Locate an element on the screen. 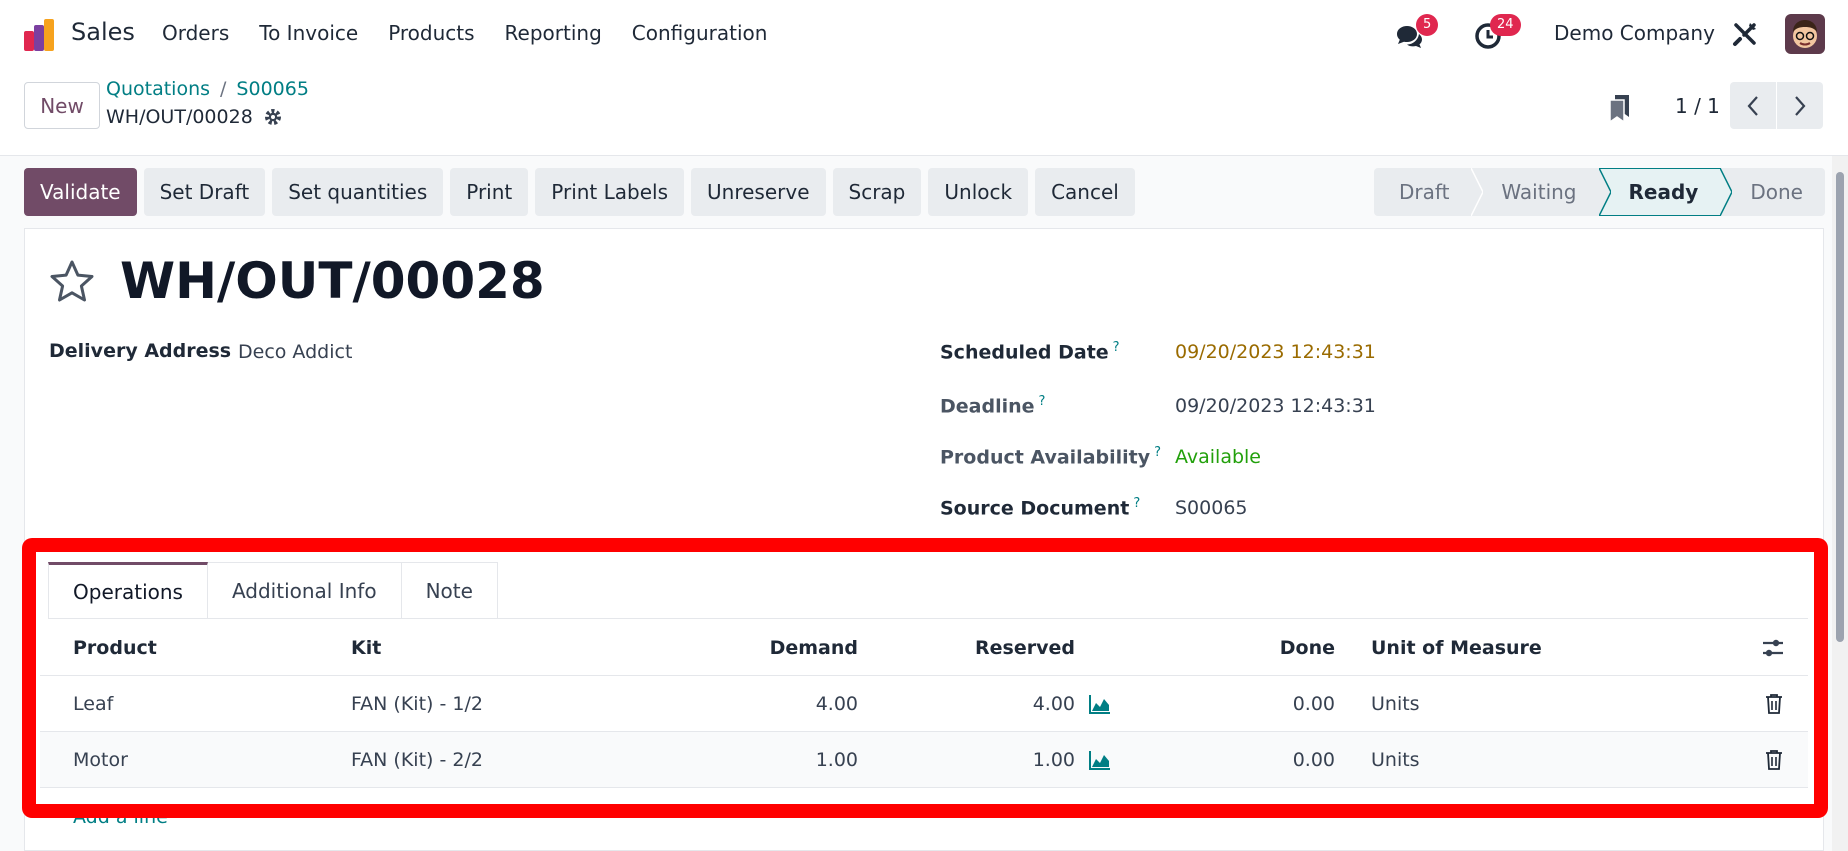 Image resolution: width=1848 pixels, height=851 pixels. pager-previous-button is located at coordinates (1753, 105).